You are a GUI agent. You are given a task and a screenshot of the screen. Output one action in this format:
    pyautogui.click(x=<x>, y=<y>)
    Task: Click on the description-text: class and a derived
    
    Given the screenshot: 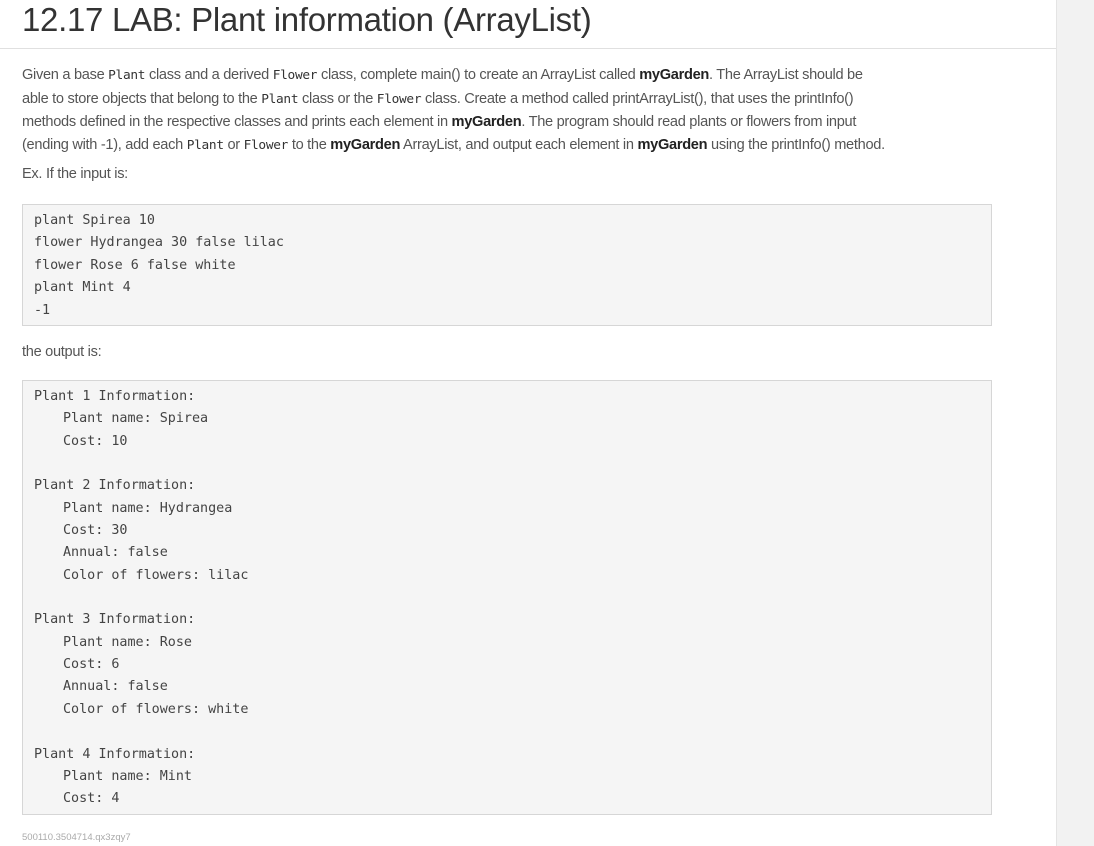 What is the action you would take?
    pyautogui.click(x=209, y=75)
    